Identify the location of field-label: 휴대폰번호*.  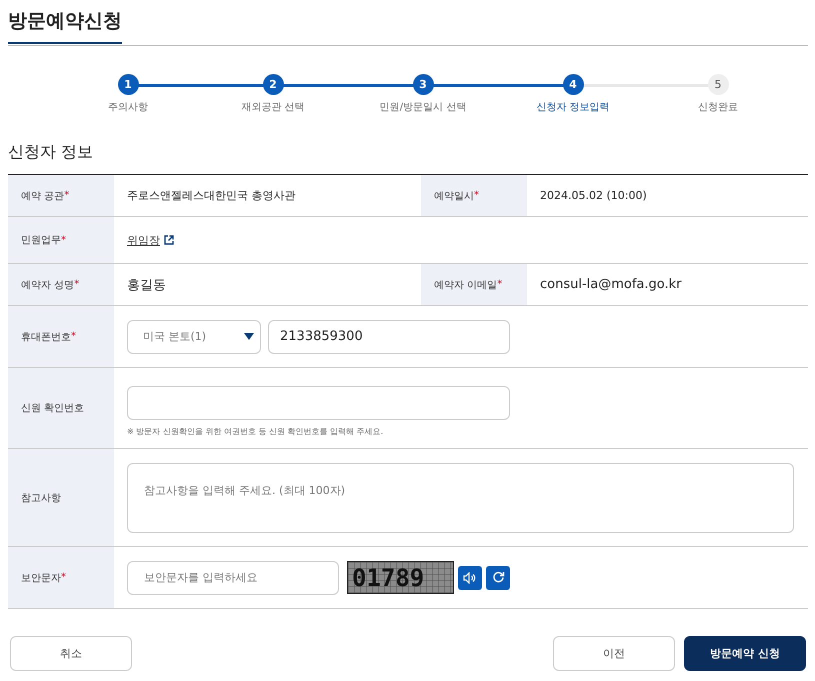
(61, 336).